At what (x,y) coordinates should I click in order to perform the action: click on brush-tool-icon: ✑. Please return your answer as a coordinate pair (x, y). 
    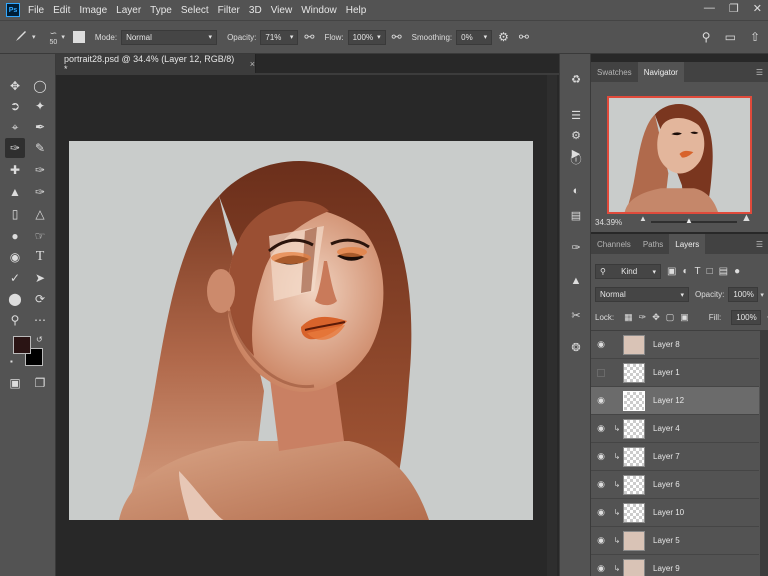
    Looking at the image, I should click on (15, 148).